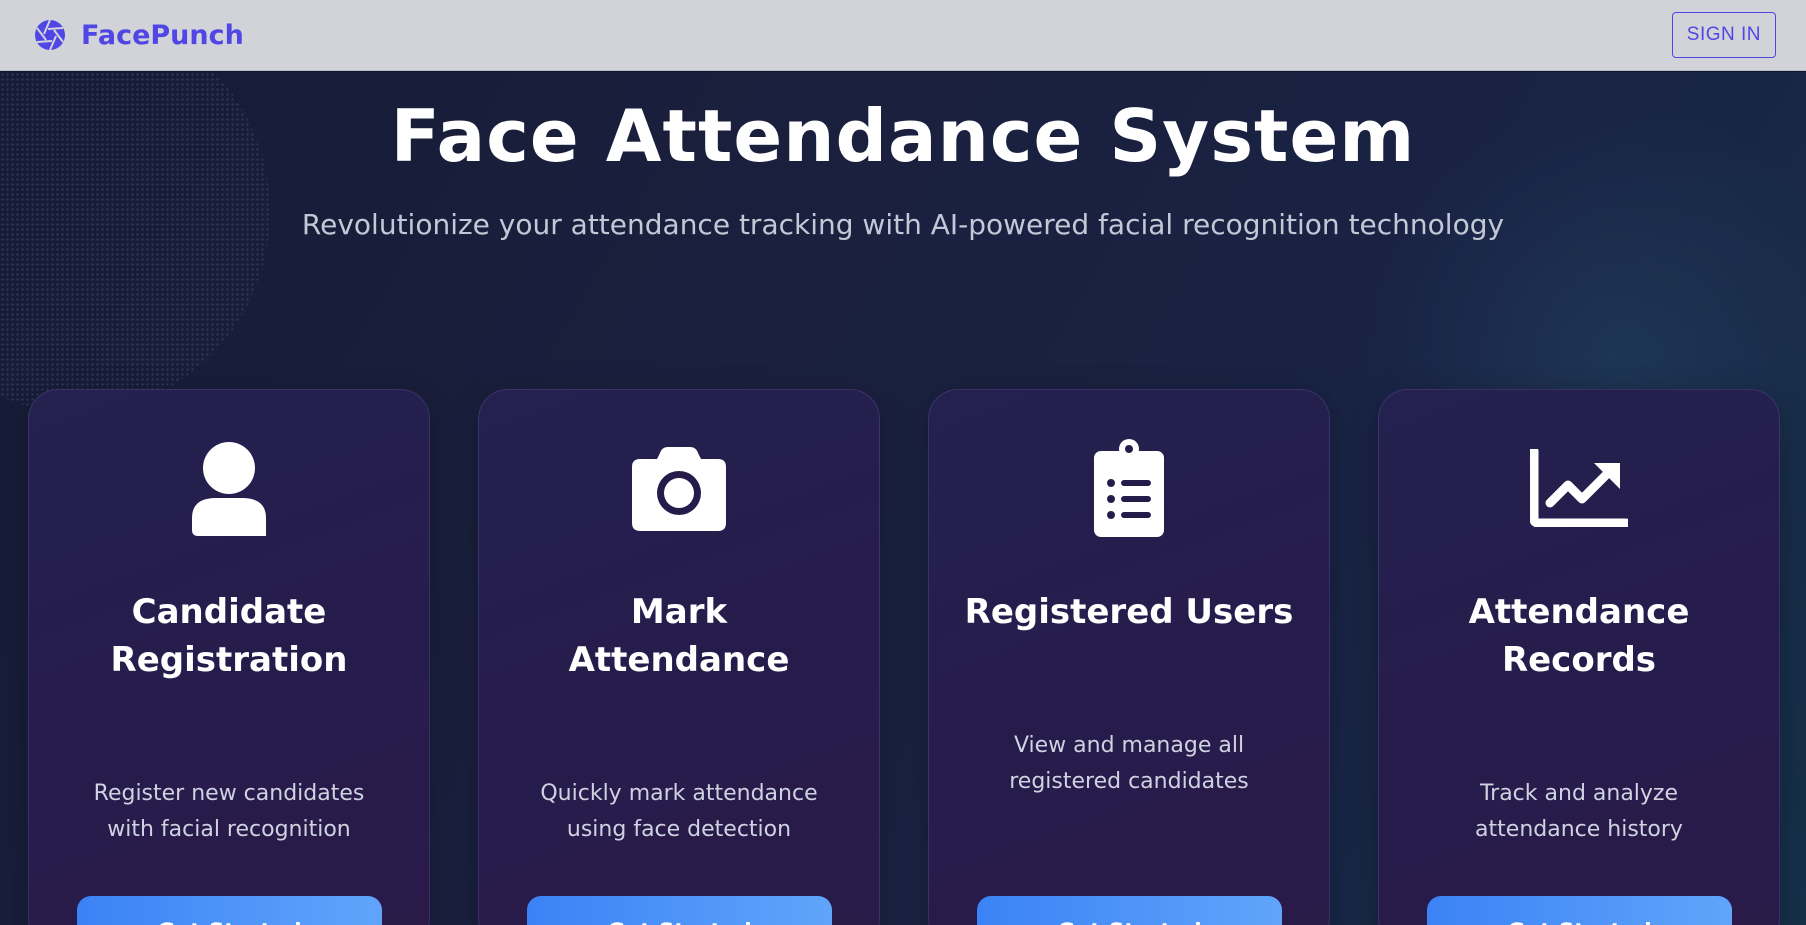 The width and height of the screenshot is (1806, 925). Describe the element at coordinates (50, 35) in the screenshot. I see `camera-aperture-icon` at that location.